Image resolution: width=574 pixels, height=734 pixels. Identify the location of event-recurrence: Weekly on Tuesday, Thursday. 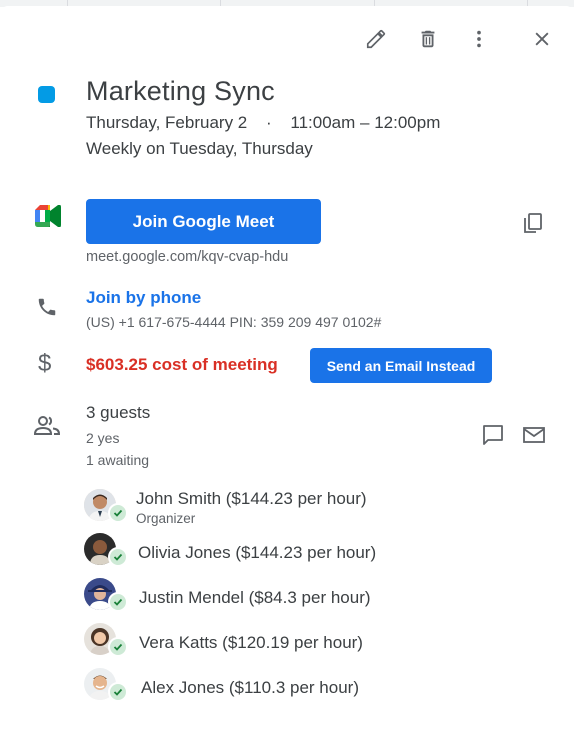
(199, 148).